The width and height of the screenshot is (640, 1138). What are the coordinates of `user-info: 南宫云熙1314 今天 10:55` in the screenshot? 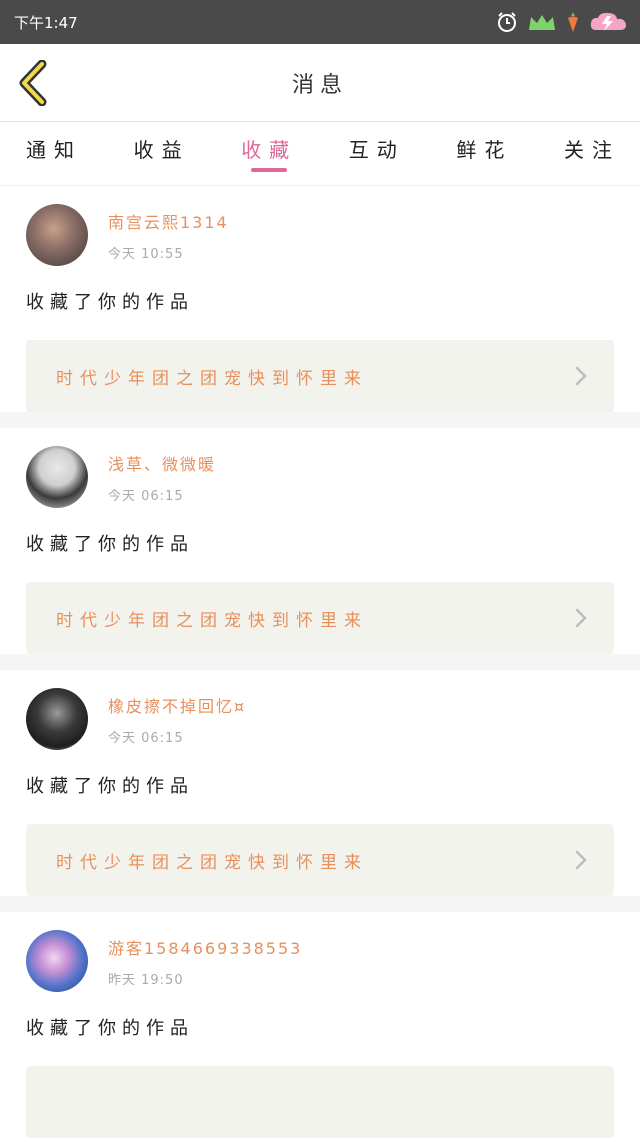 It's located at (168, 235).